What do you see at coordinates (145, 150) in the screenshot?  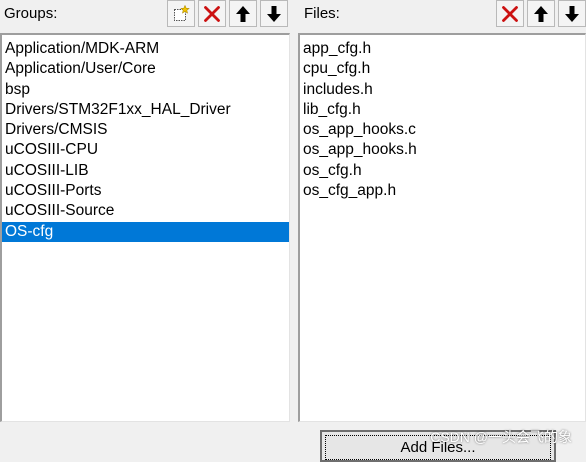 I see `group-item: uCOSIII-CPU` at bounding box center [145, 150].